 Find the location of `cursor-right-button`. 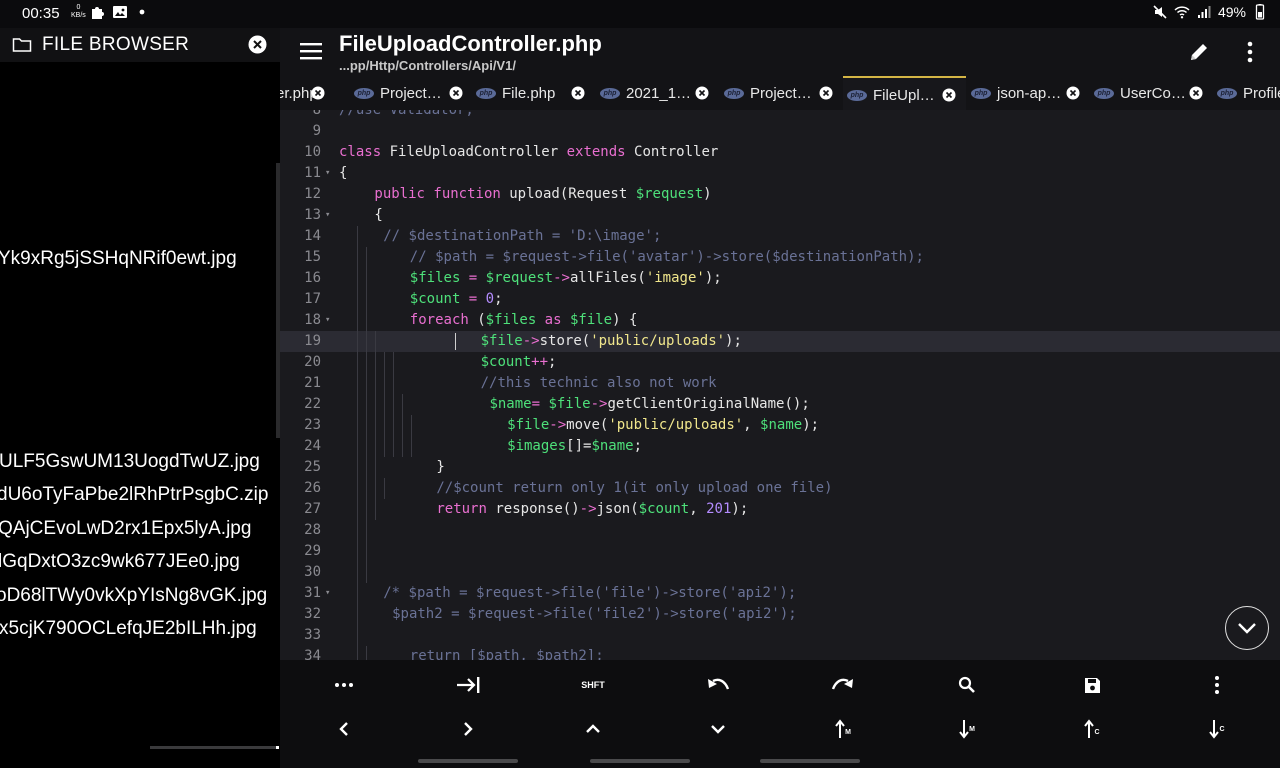

cursor-right-button is located at coordinates (468, 729).